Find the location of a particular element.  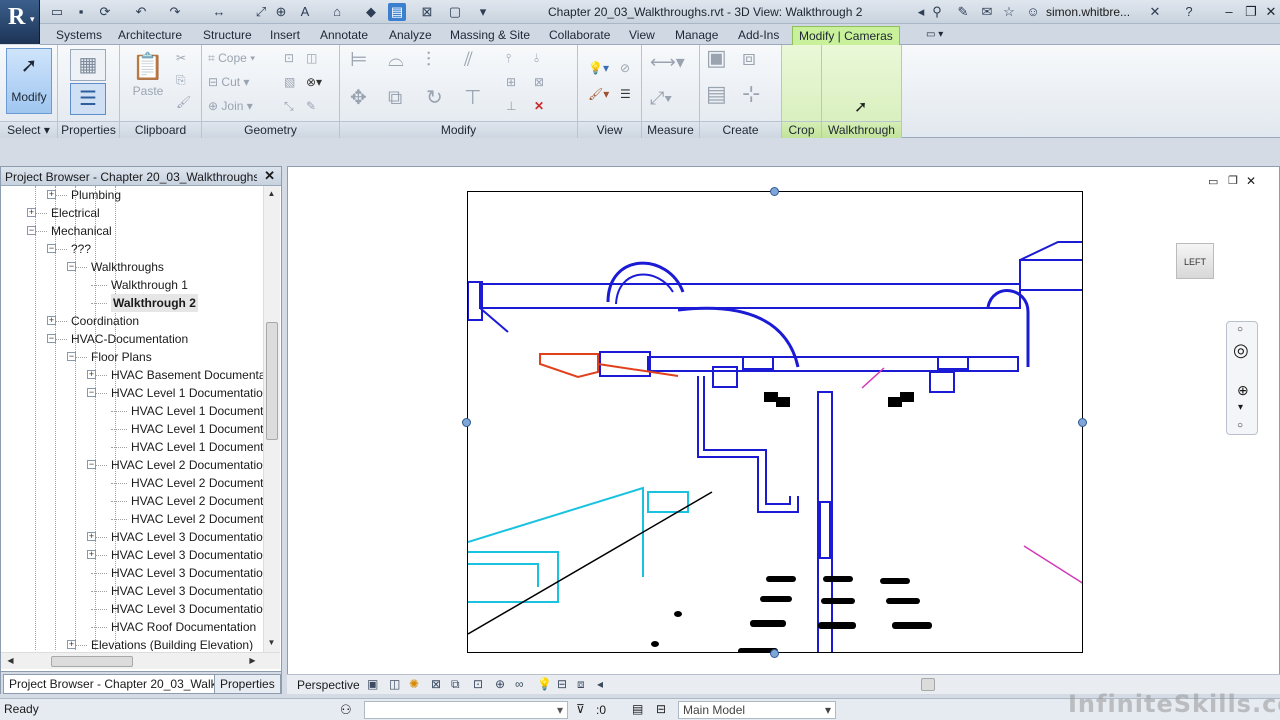

remove-paint-icon: ✎ is located at coordinates (311, 106).